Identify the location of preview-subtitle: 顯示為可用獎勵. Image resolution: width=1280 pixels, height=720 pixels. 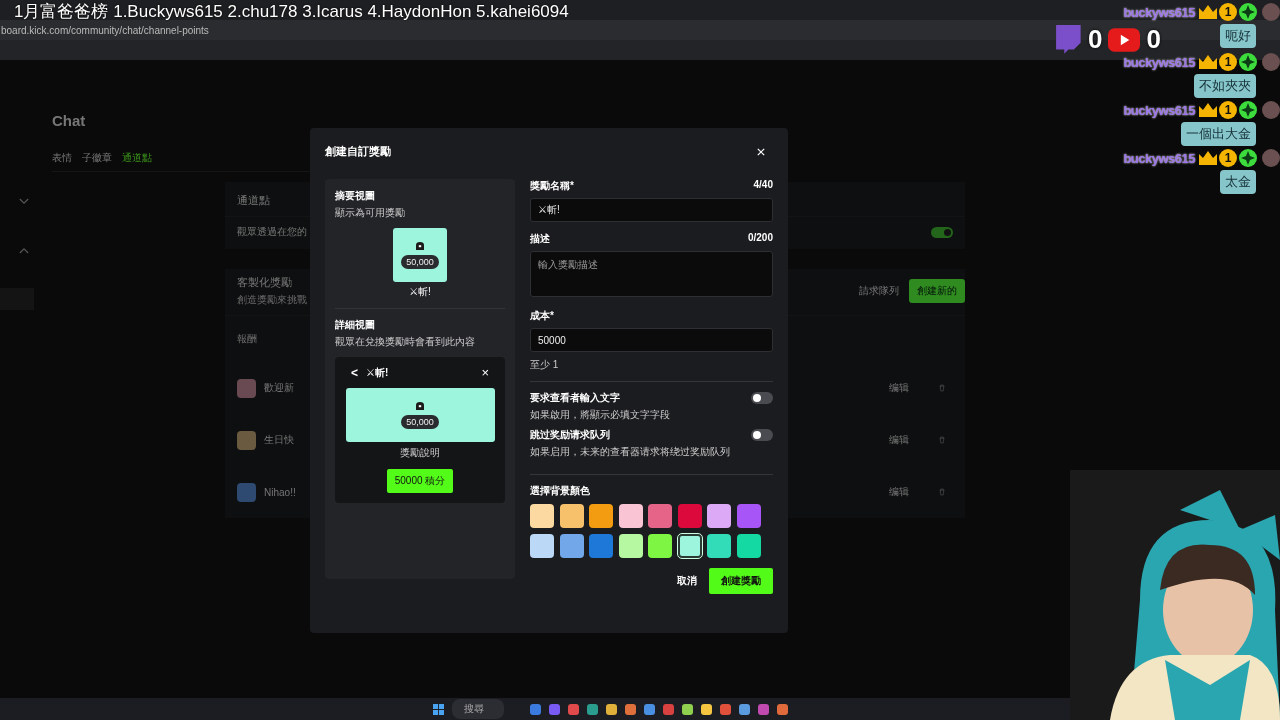
(370, 213).